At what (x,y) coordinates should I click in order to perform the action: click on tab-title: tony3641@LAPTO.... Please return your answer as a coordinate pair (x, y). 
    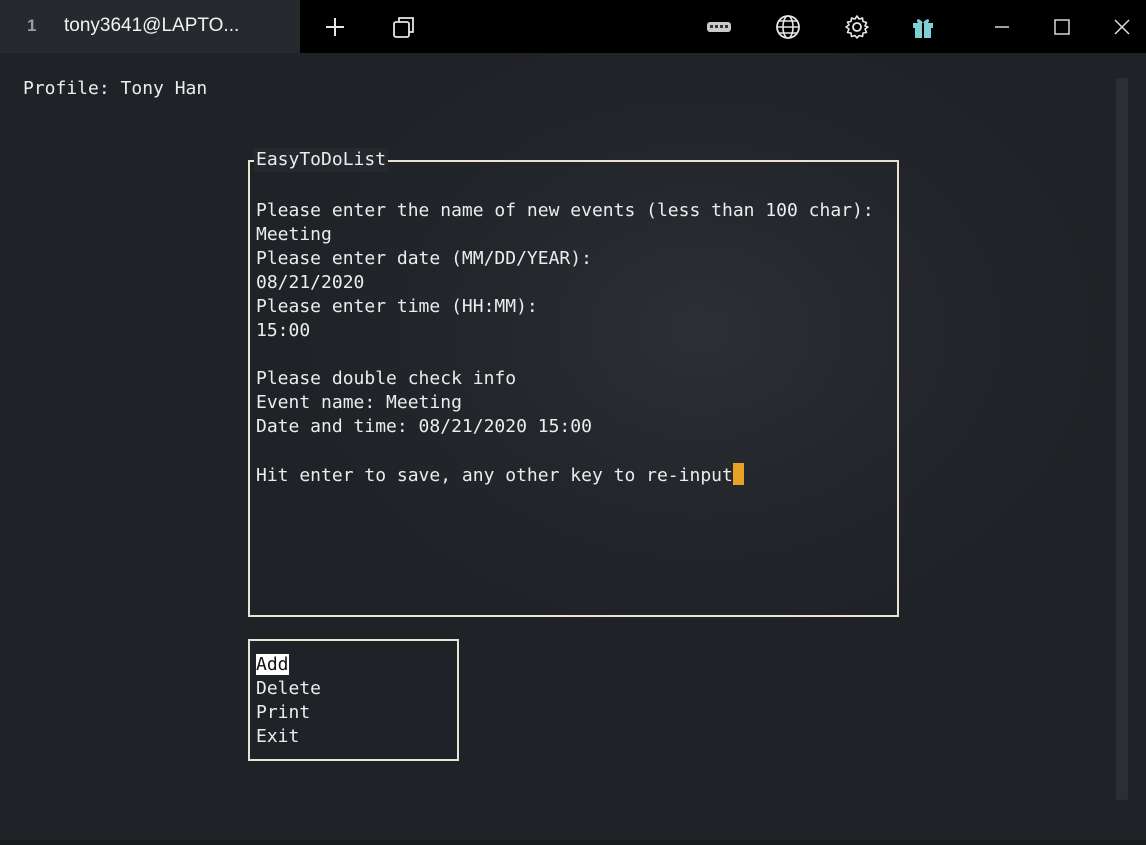
    Looking at the image, I should click on (152, 25).